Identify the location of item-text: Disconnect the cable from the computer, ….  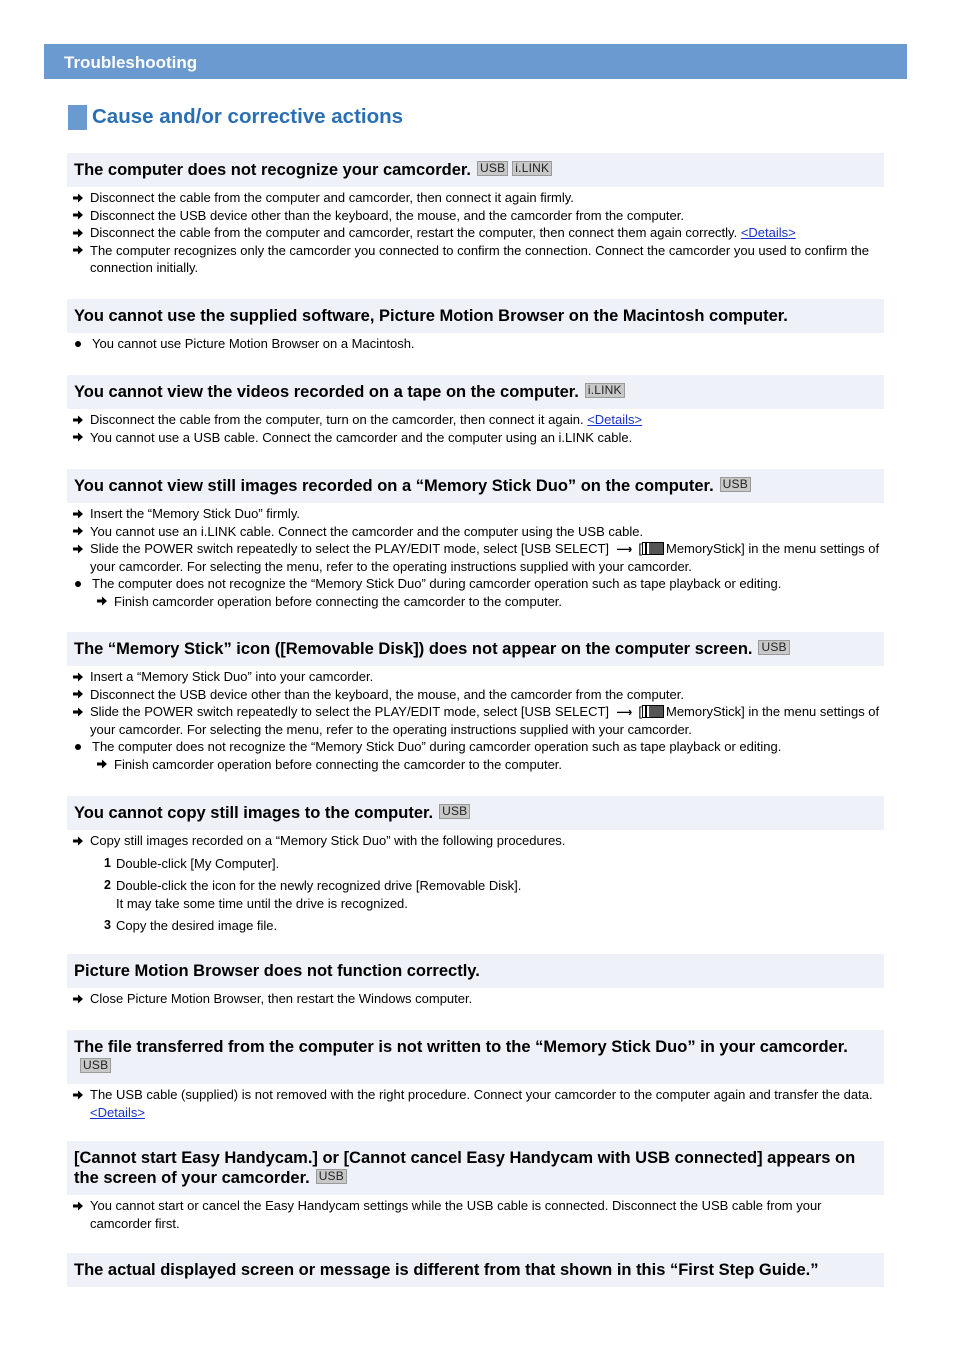
(337, 419).